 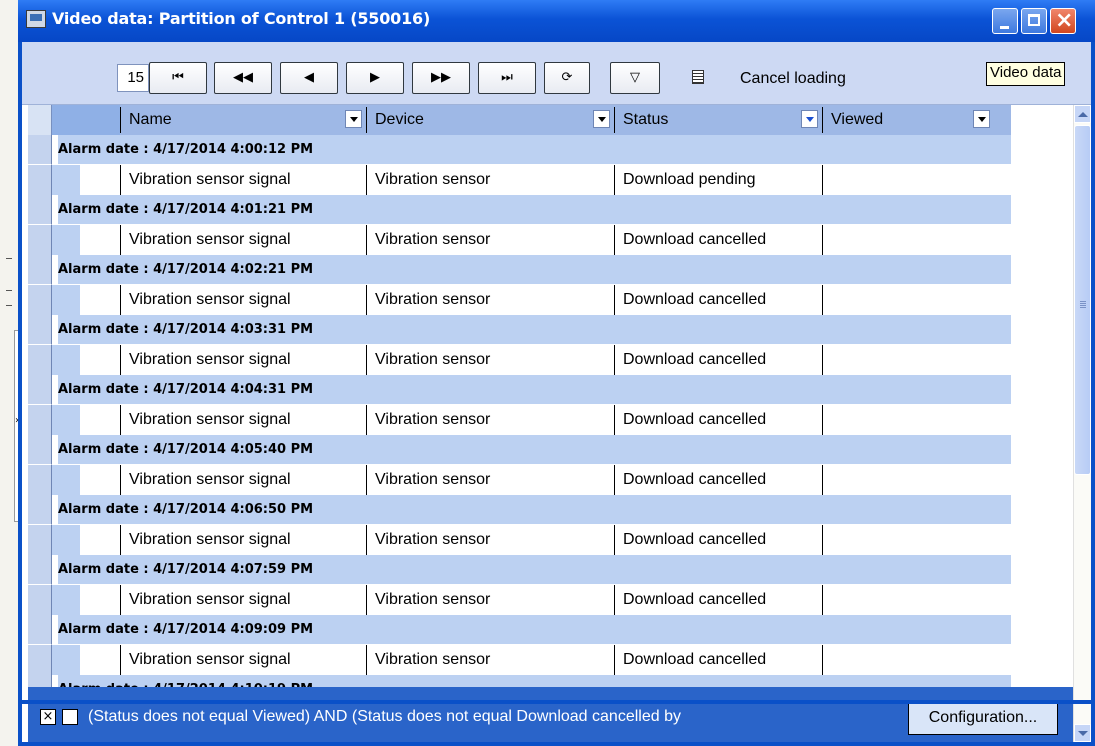 What do you see at coordinates (441, 78) in the screenshot?
I see `next-page-button: ▶▶` at bounding box center [441, 78].